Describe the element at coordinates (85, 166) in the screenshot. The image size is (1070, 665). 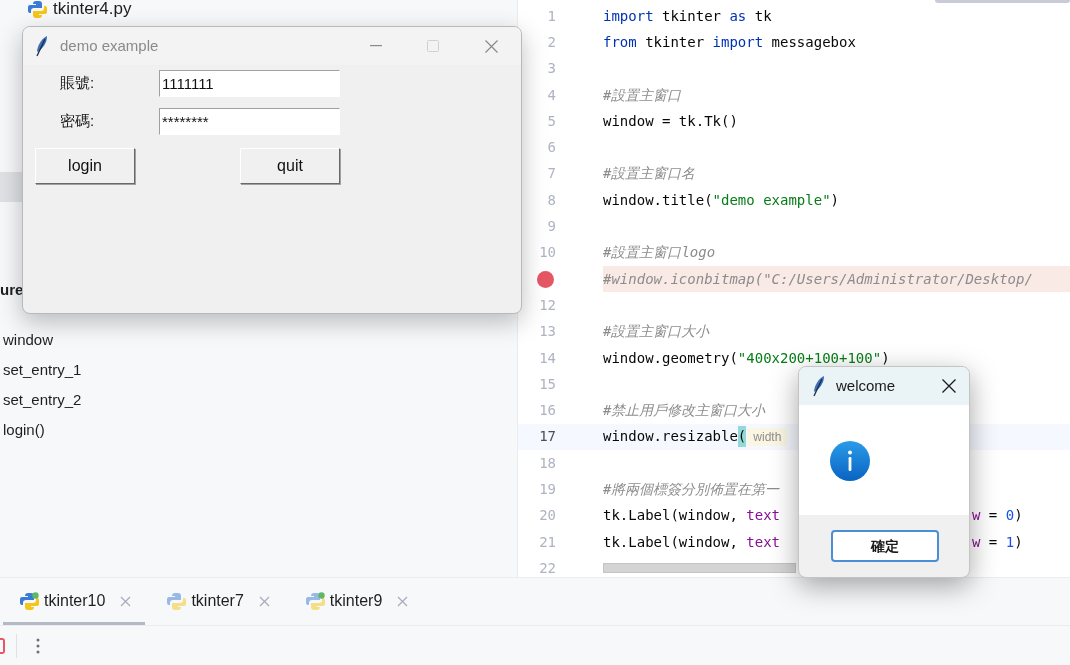
I see `dialog-button: login` at that location.